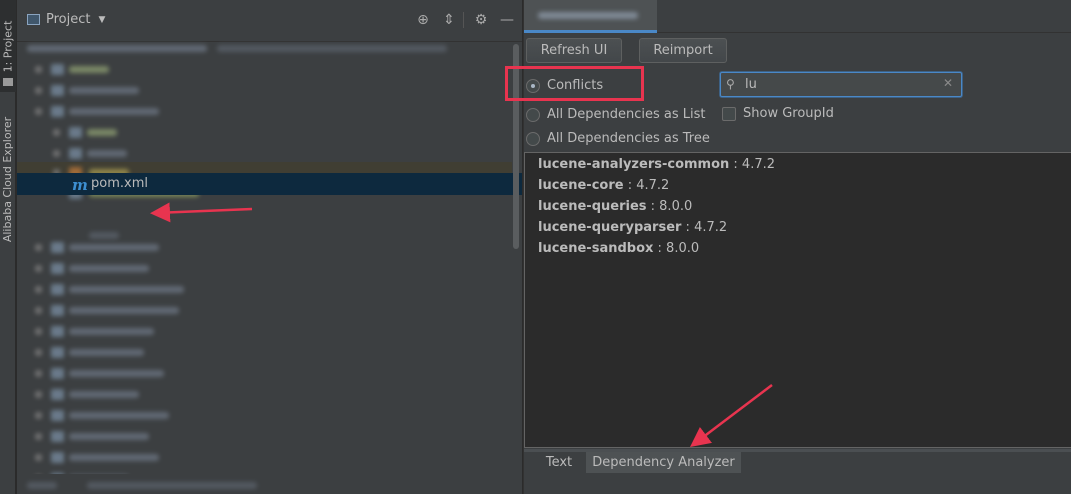 This screenshot has height=494, width=1071. I want to click on tree-item-label: pom.xml, so click(119, 183).